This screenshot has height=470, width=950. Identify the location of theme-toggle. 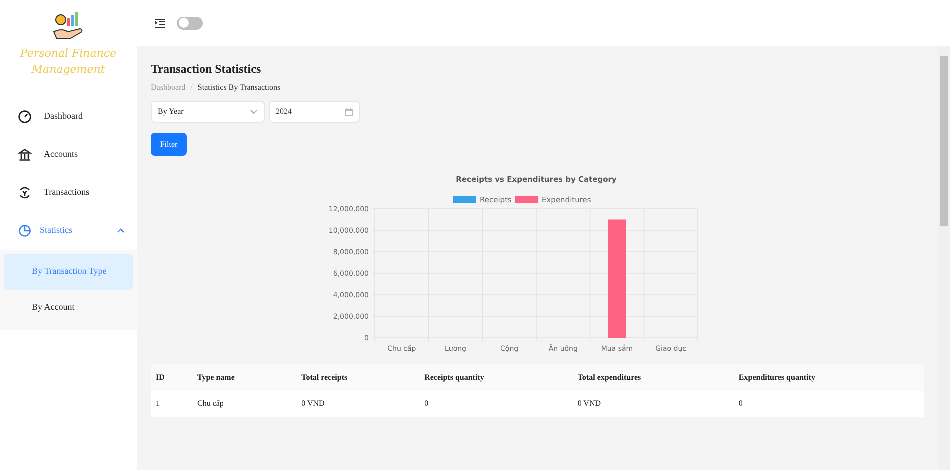
(190, 23).